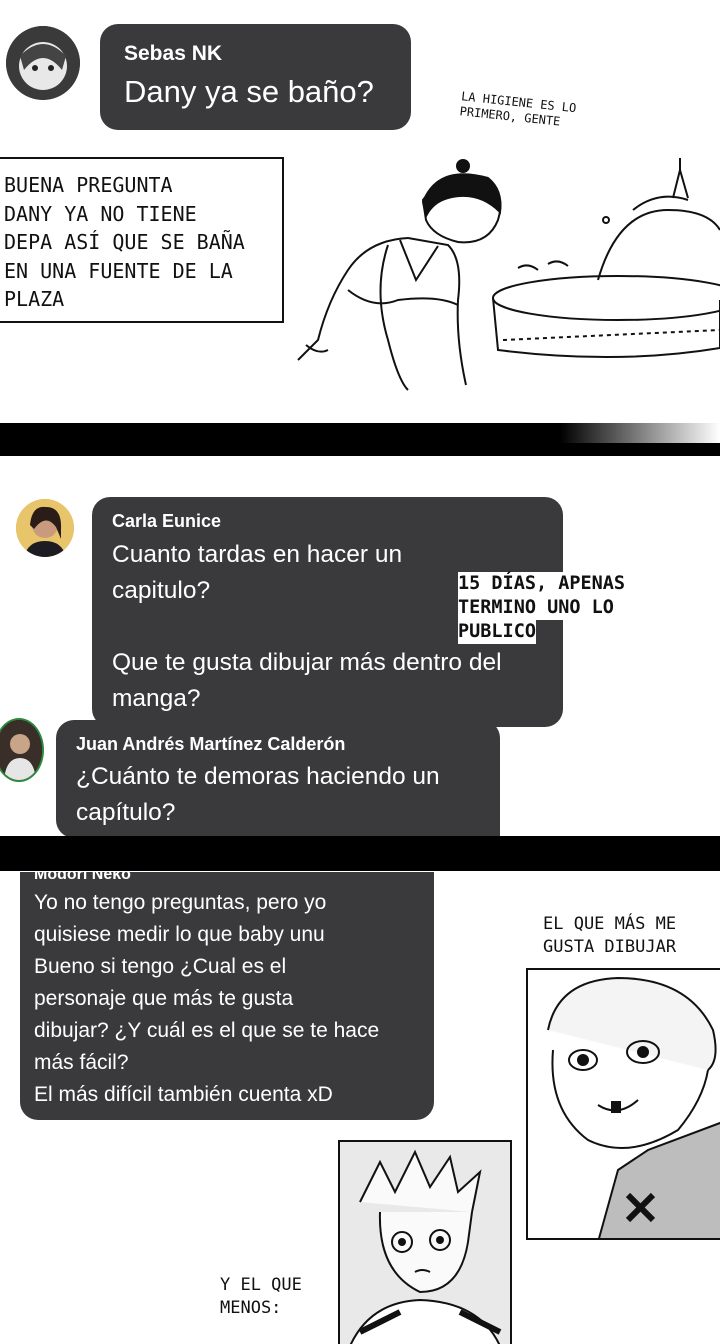 Image resolution: width=720 pixels, height=1344 pixels. Describe the element at coordinates (167, 521) in the screenshot. I see `comment-author: Carla Eunice` at that location.